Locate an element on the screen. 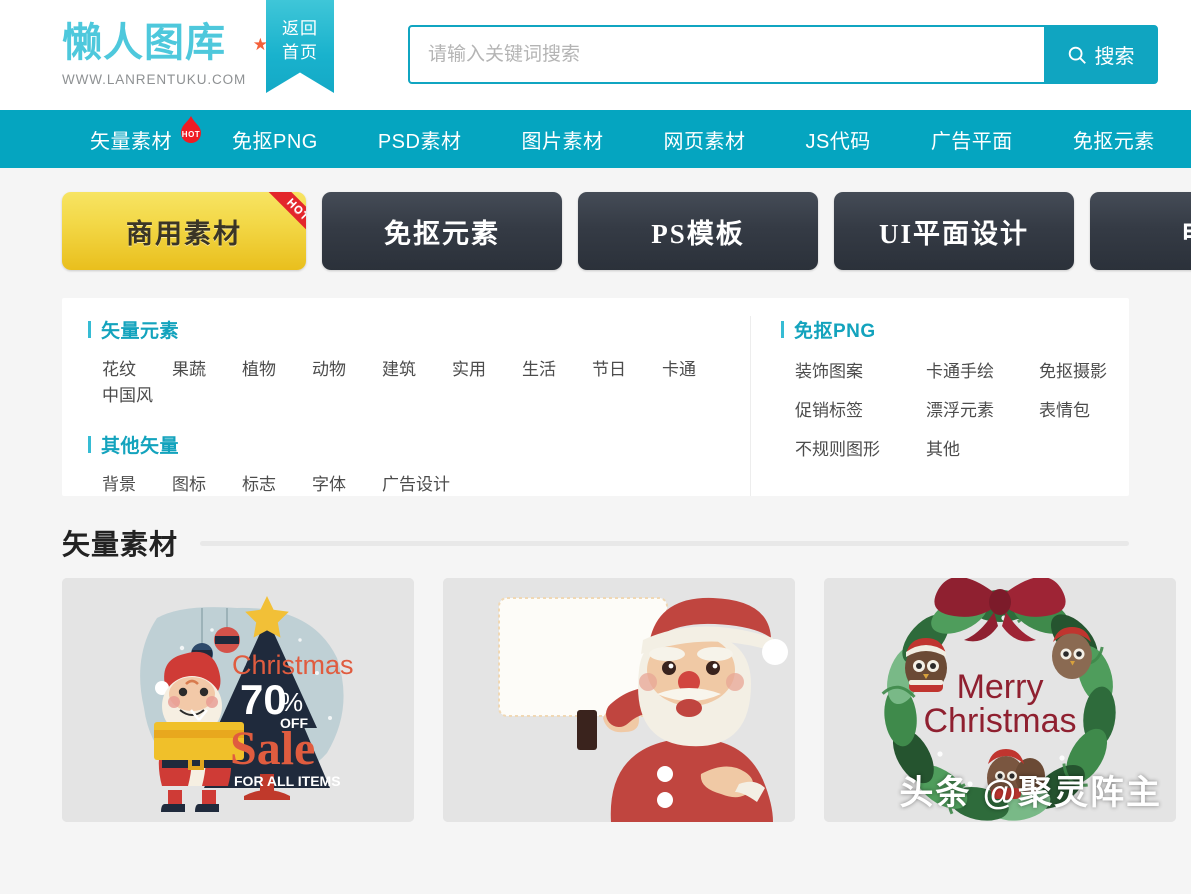 The image size is (1191, 894). svg-text: FOR ALL ITEMS is located at coordinates (287, 781).